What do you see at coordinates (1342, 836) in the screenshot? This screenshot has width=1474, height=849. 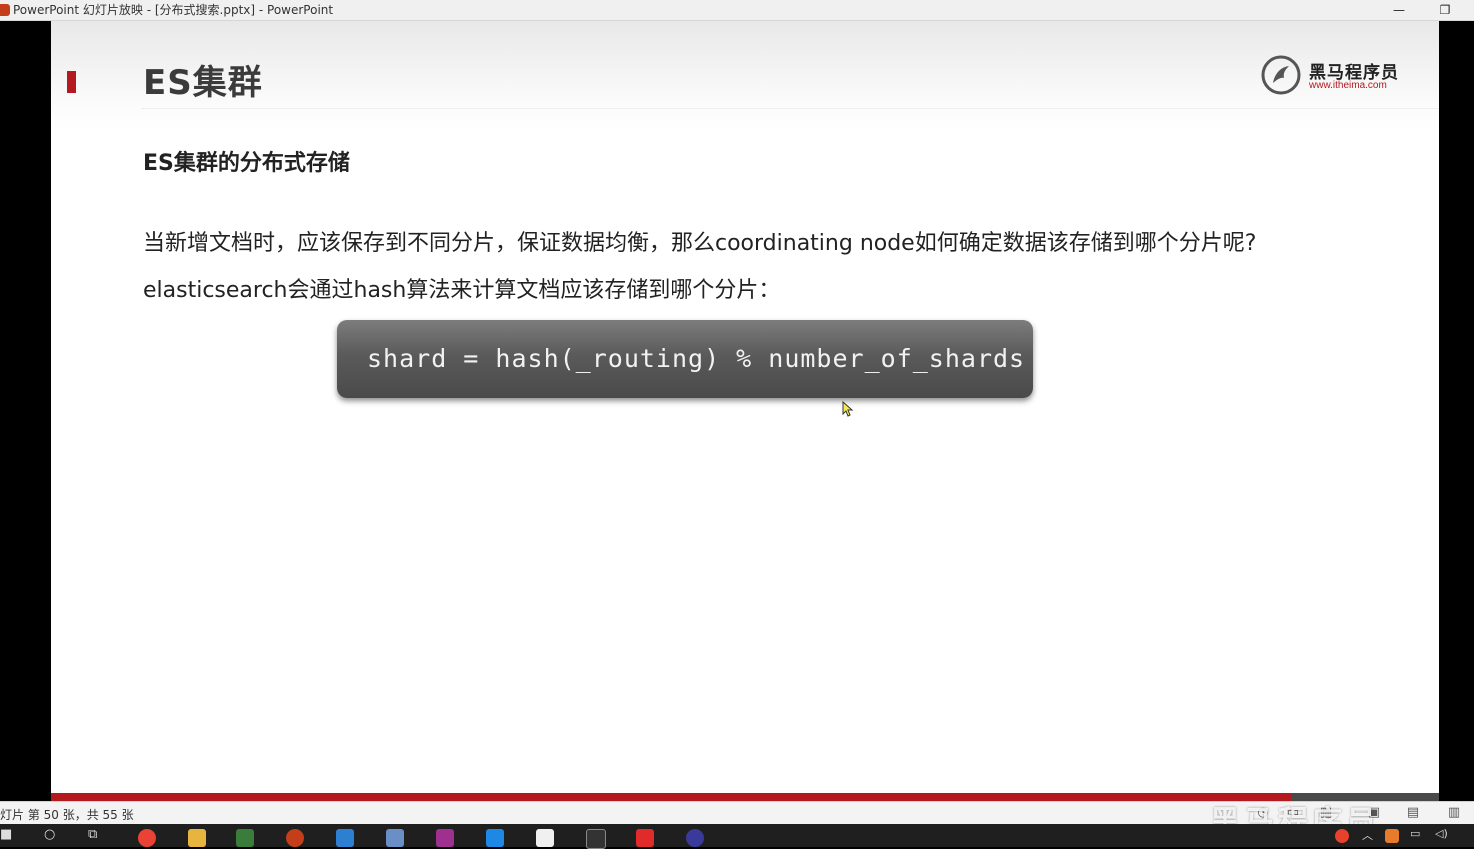 I see `sogou-icon` at bounding box center [1342, 836].